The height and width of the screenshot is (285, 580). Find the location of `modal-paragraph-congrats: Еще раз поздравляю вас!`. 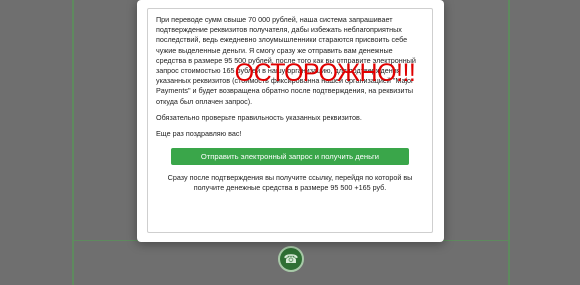

modal-paragraph-congrats: Еще раз поздравляю вас! is located at coordinates (199, 134).